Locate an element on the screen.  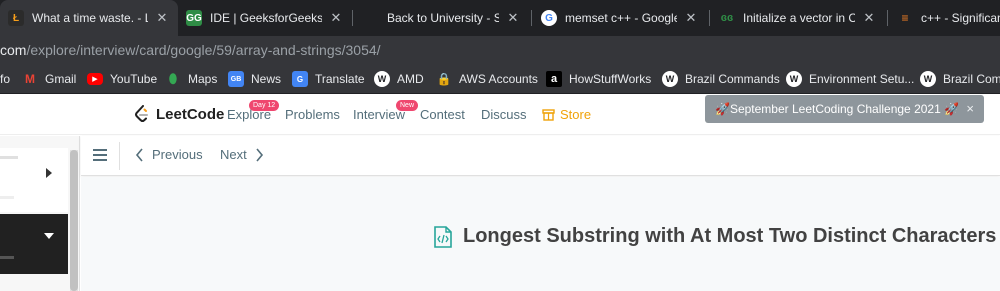
tab-title: What a time waste. - Lee is located at coordinates (90, 18).